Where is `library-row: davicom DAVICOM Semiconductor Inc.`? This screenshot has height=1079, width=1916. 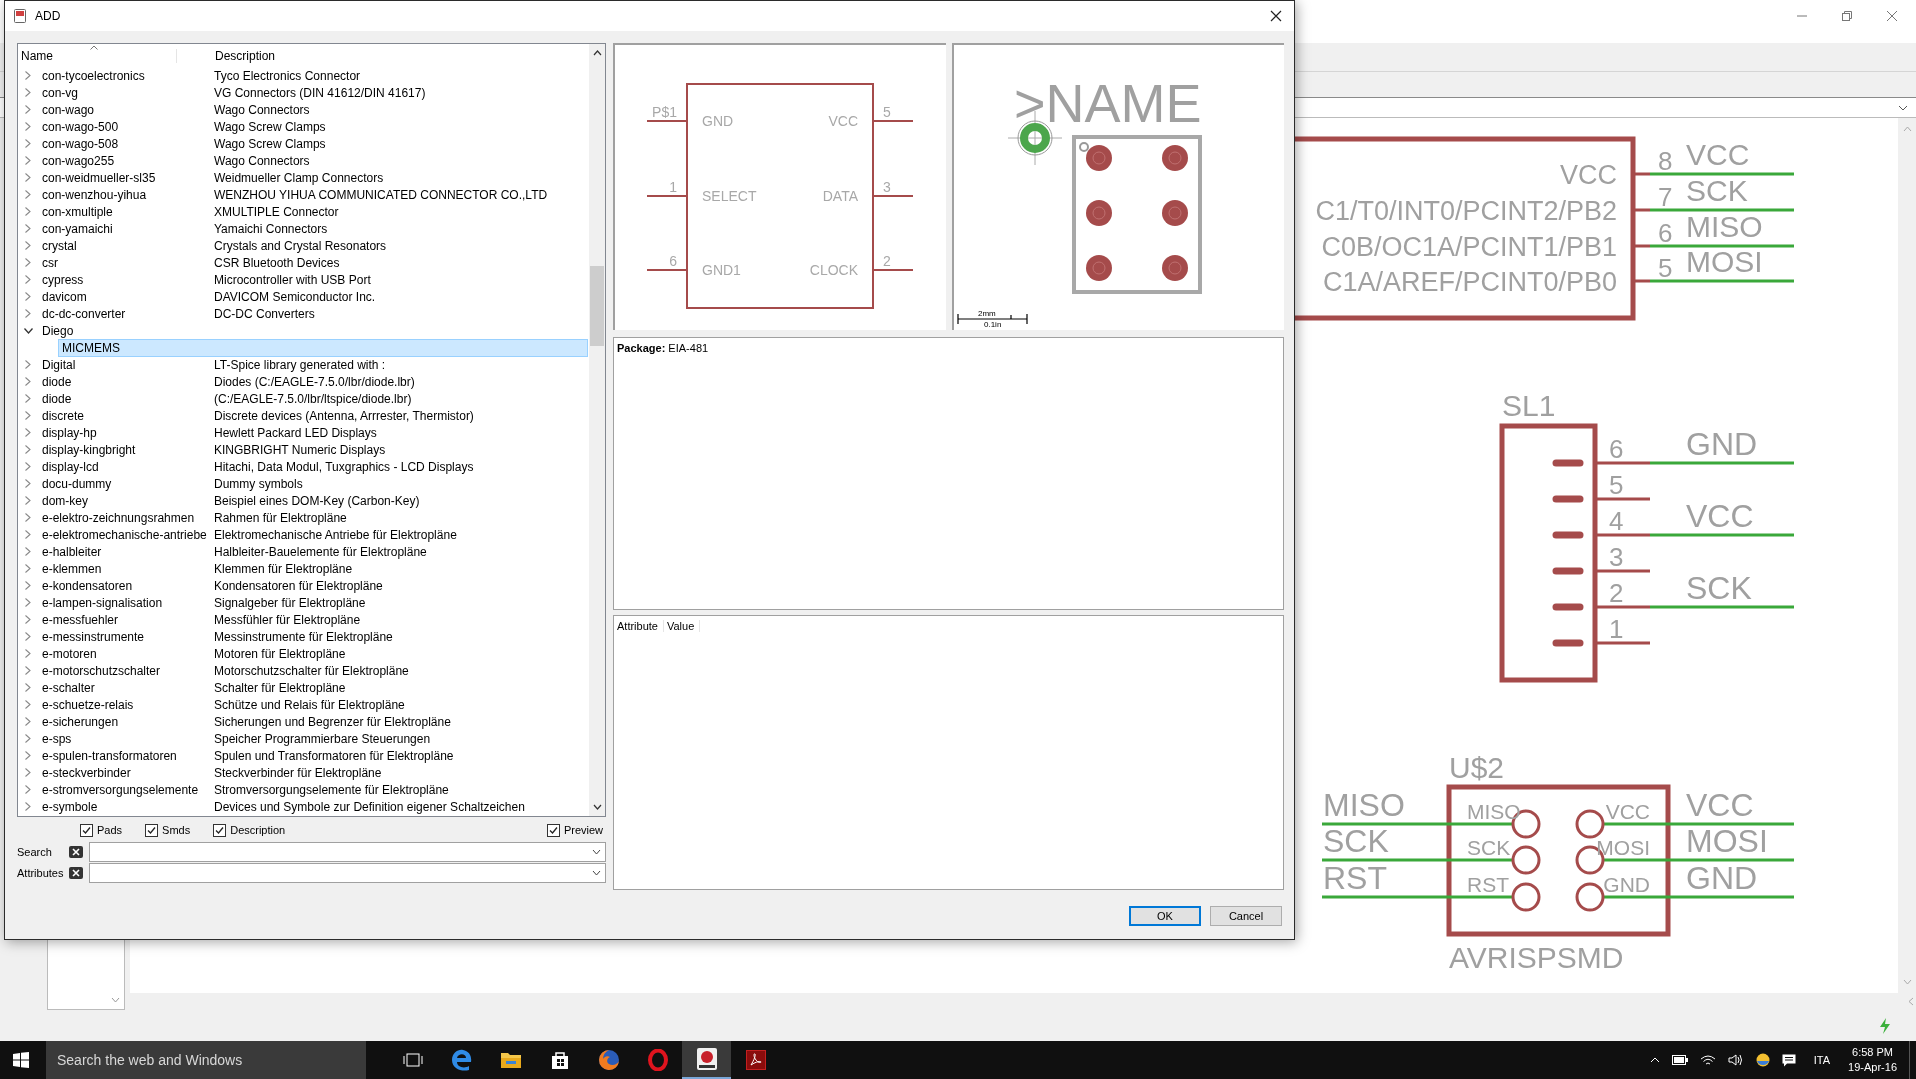
library-row: davicom DAVICOM Semiconductor Inc. is located at coordinates (313, 296).